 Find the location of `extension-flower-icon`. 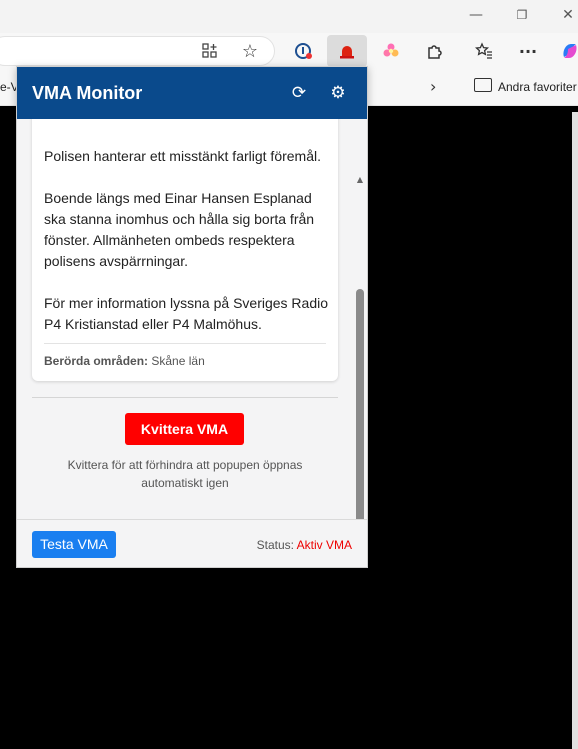

extension-flower-icon is located at coordinates (391, 51).